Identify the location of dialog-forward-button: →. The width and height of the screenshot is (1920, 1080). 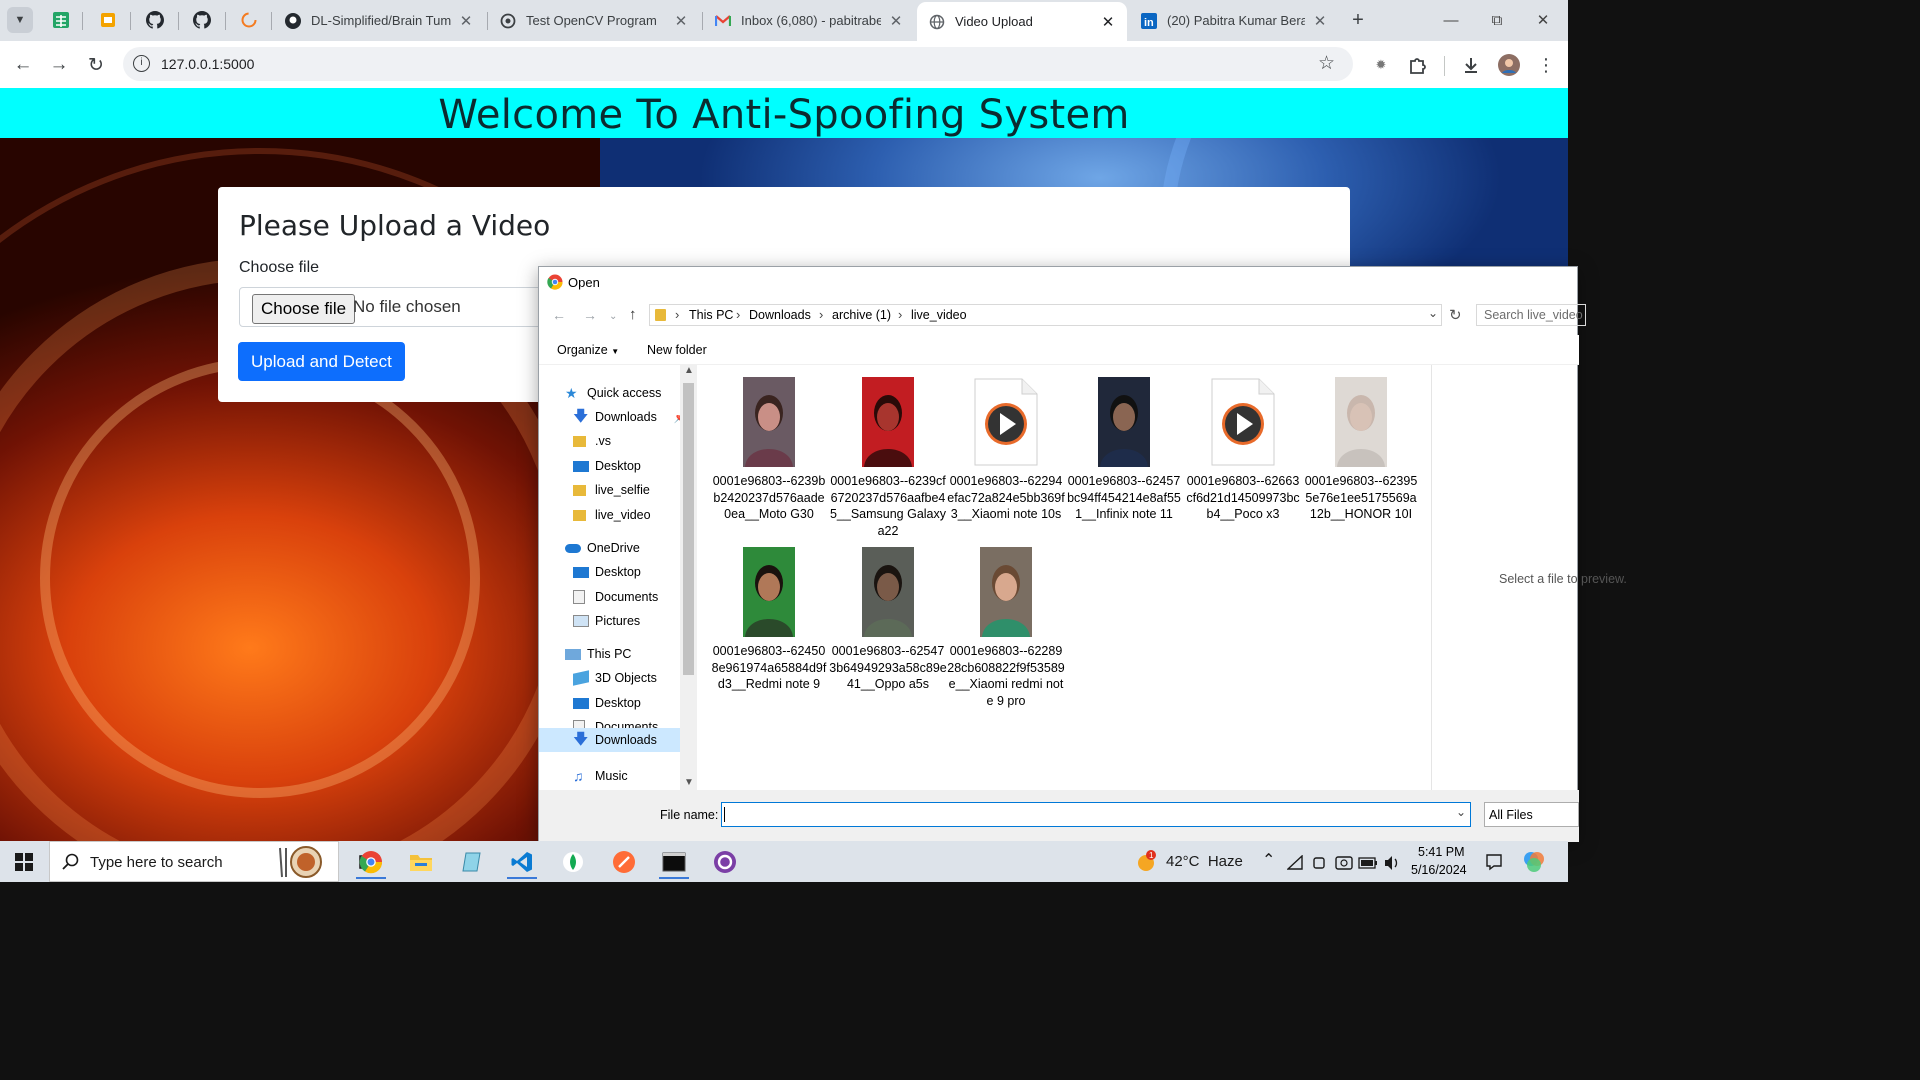
(590, 315).